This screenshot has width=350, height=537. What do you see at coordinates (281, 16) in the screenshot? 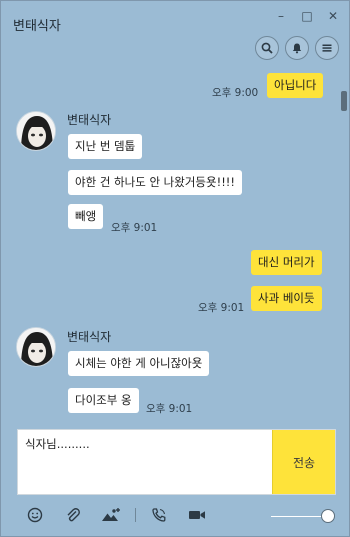
I see `minimize-button: –` at bounding box center [281, 16].